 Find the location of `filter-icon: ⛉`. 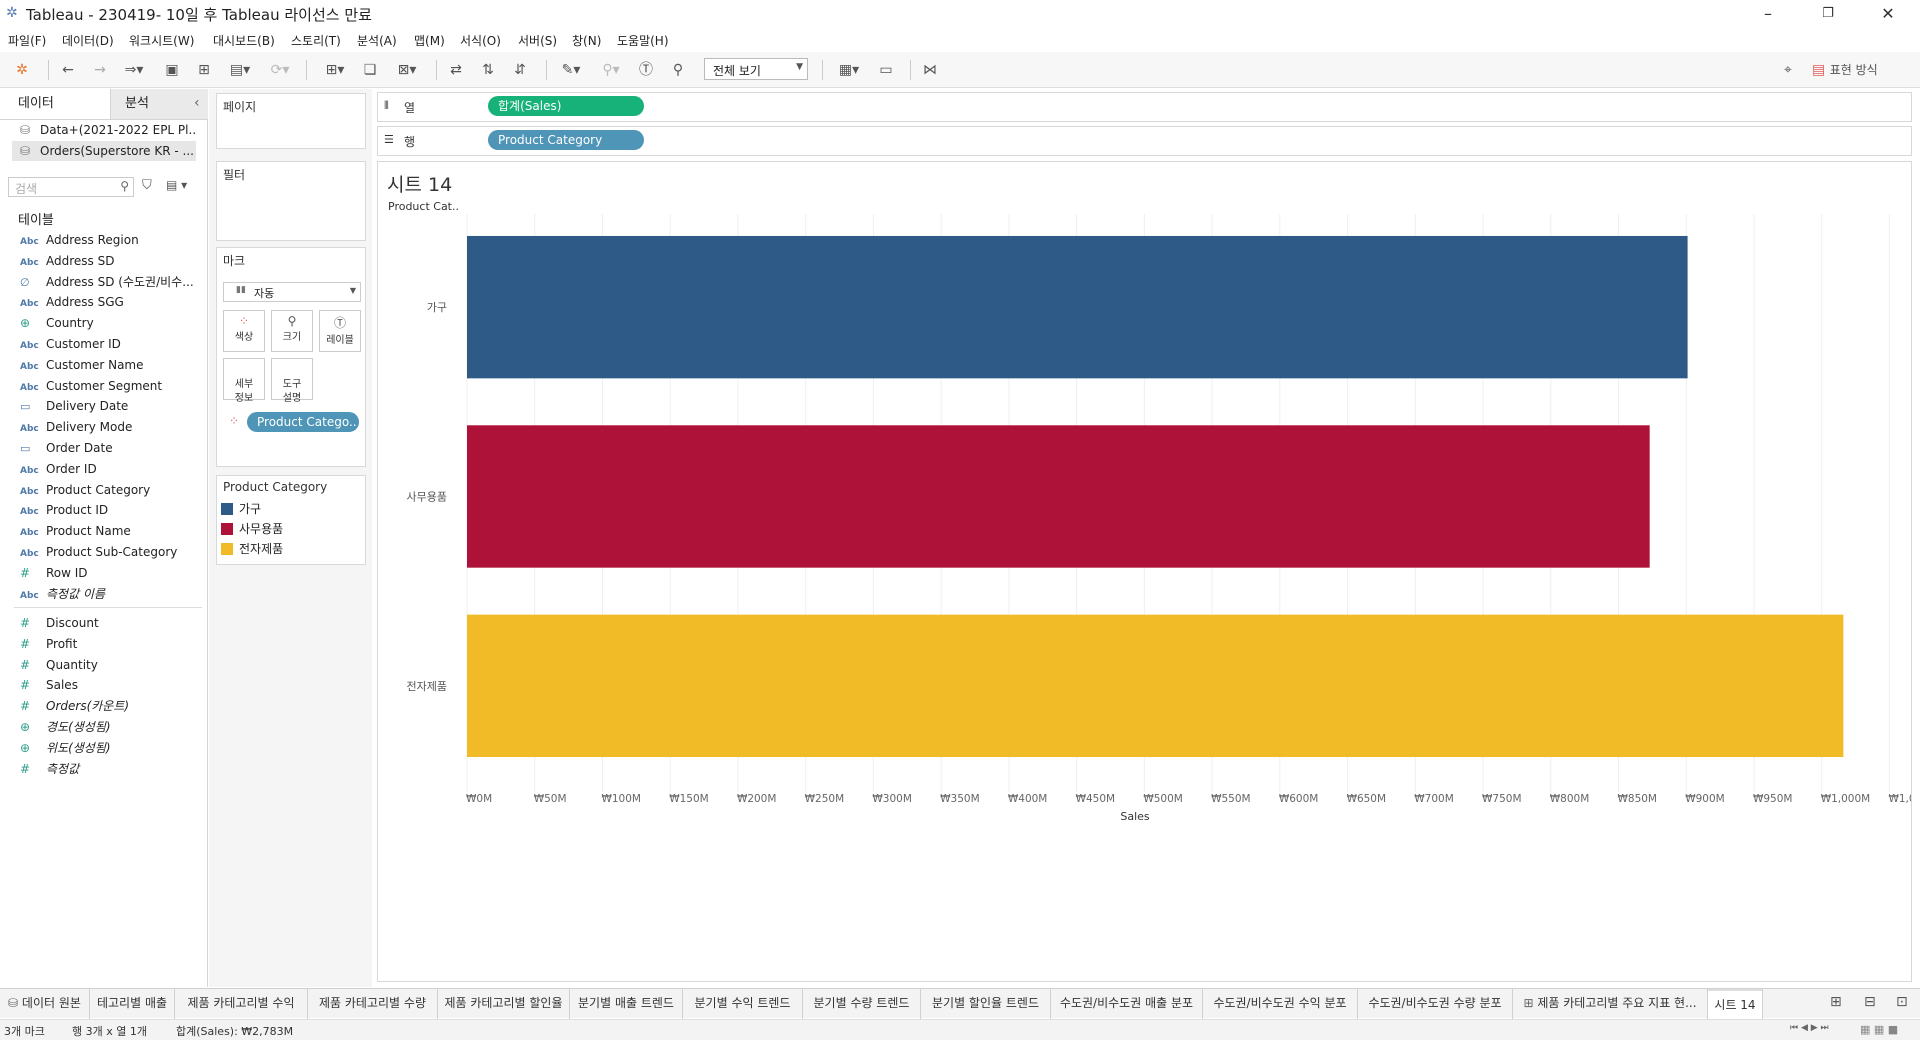

filter-icon: ⛉ is located at coordinates (147, 185).